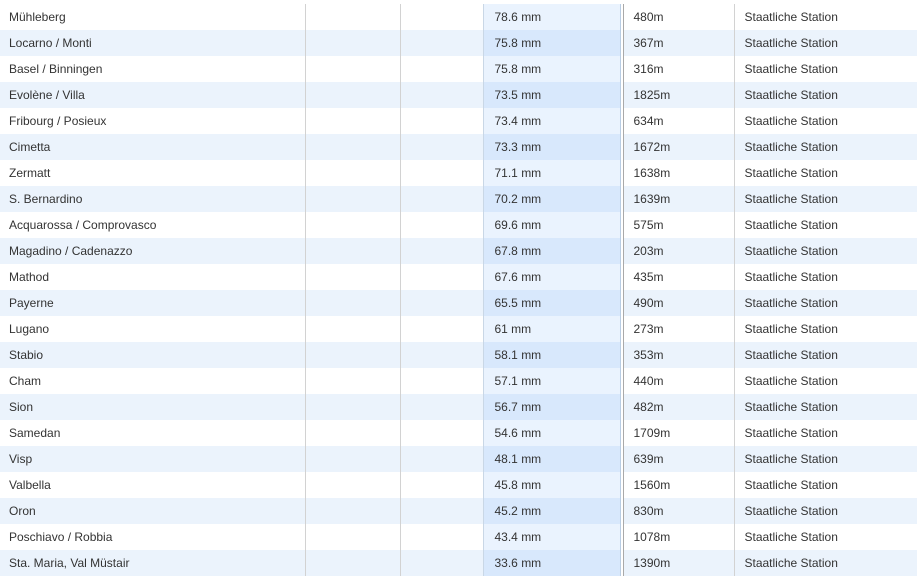 This screenshot has width=917, height=578. I want to click on station-name-cell: Stabio, so click(153, 355).